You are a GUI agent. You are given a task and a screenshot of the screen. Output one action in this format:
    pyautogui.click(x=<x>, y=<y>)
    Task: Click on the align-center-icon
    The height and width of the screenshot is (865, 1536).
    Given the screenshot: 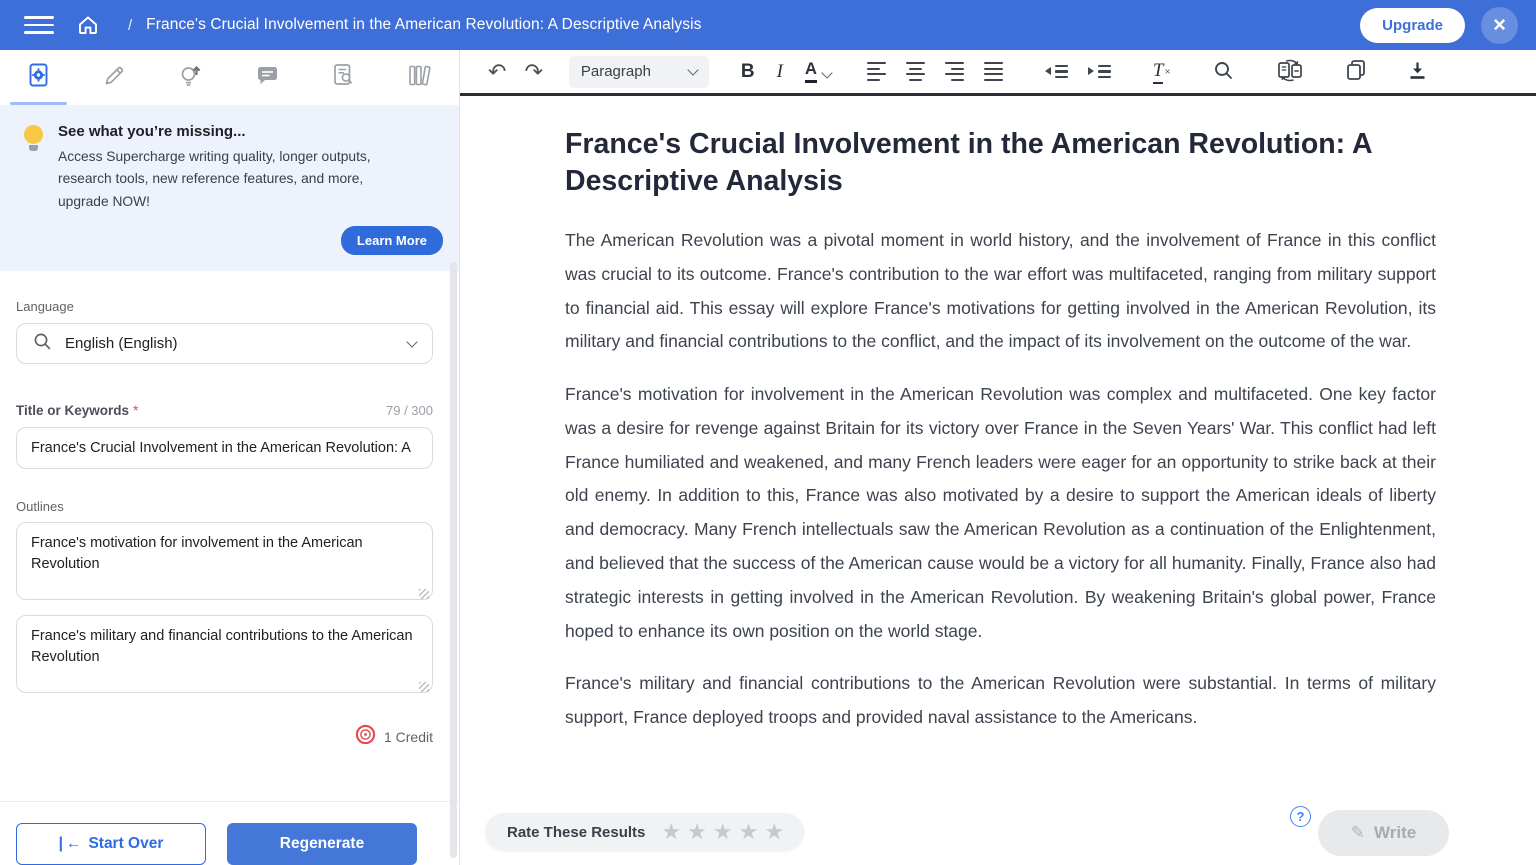 What is the action you would take?
    pyautogui.click(x=915, y=71)
    